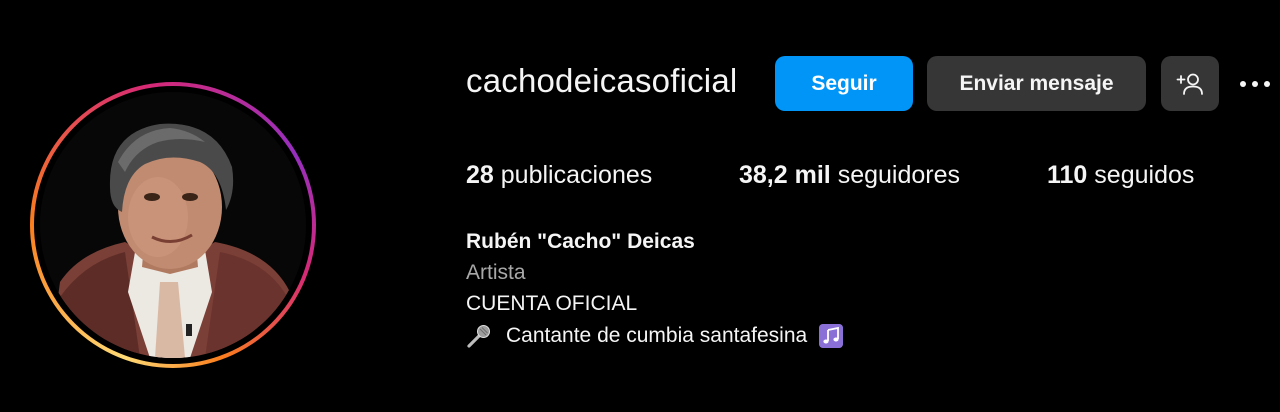 The width and height of the screenshot is (1280, 412). Describe the element at coordinates (785, 175) in the screenshot. I see `followers-count: 38,2 mil` at that location.